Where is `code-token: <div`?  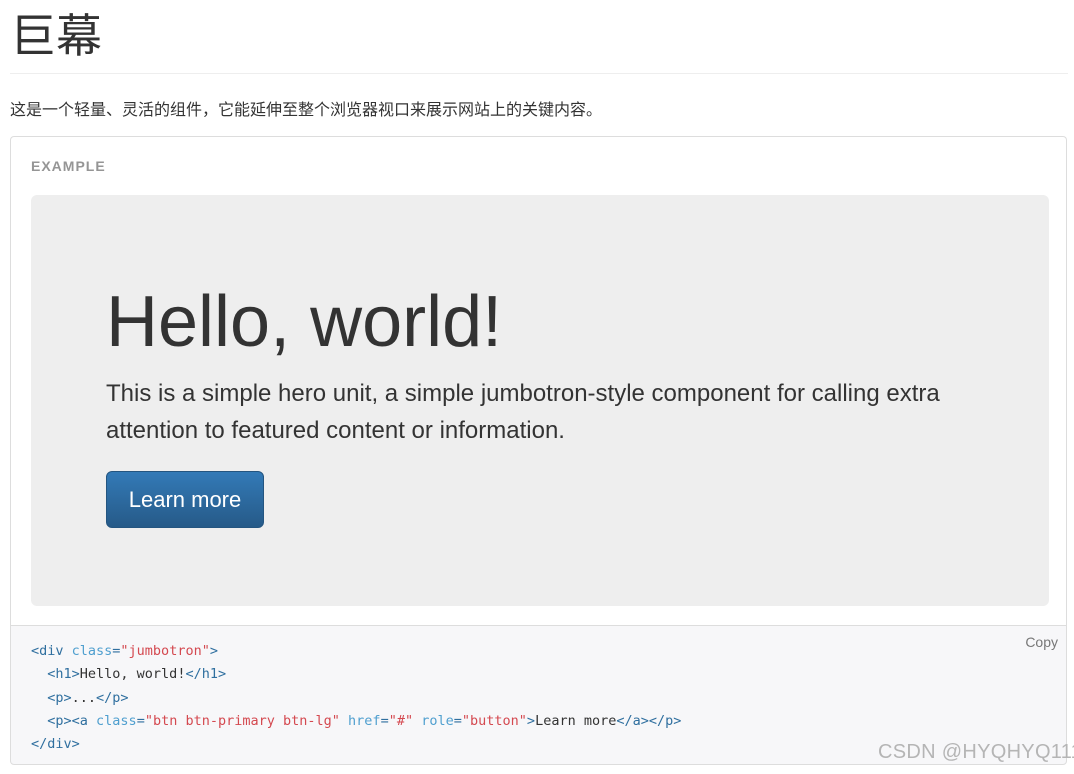 code-token: <div is located at coordinates (51, 651).